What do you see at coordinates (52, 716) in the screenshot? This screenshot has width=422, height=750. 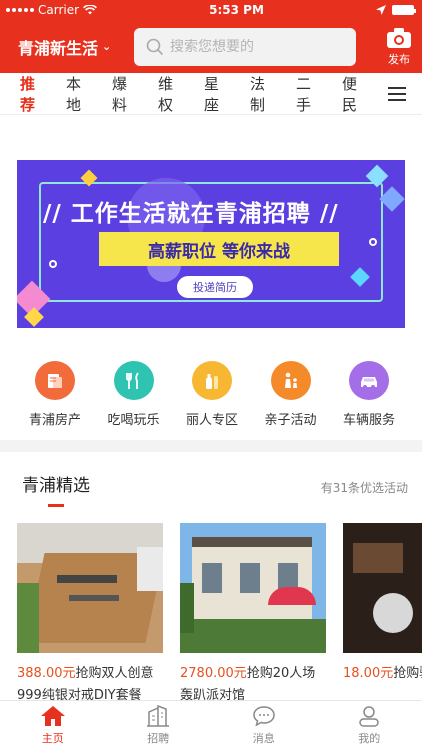 I see `home-icon` at bounding box center [52, 716].